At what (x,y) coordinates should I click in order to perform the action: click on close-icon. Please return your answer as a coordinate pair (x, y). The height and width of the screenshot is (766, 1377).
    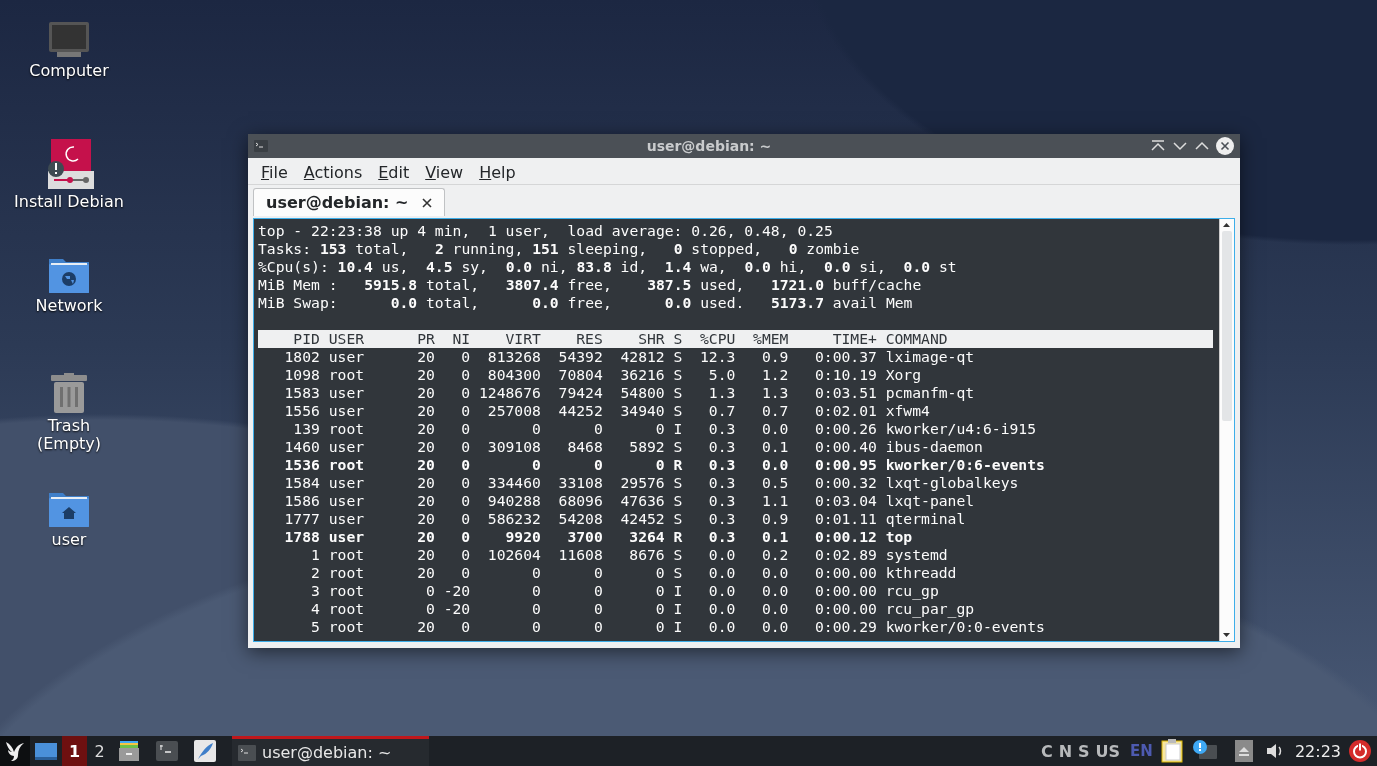
    Looking at the image, I should click on (427, 202).